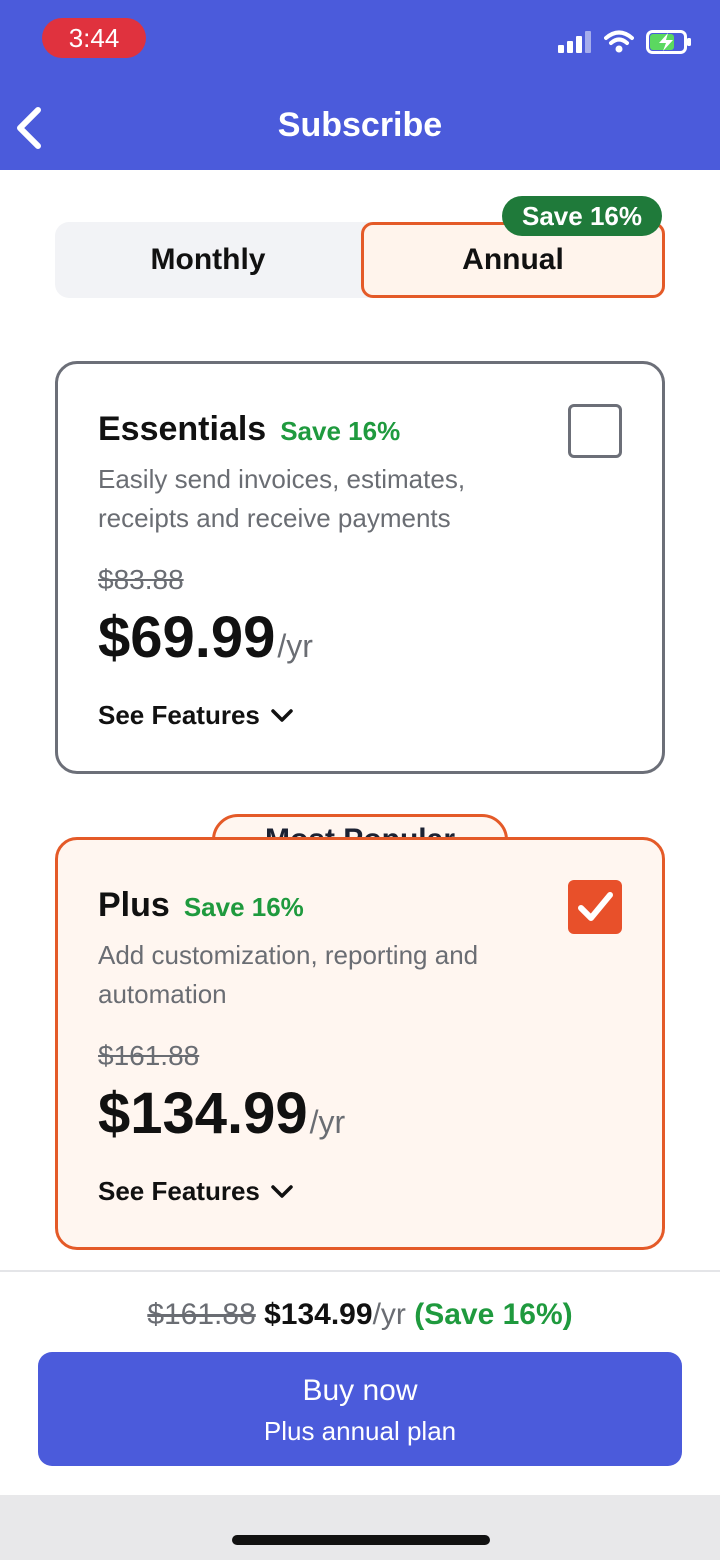 Image resolution: width=720 pixels, height=1560 pixels. I want to click on price-summary: $161.88 $134.99/yr (Save 16%), so click(360, 1315).